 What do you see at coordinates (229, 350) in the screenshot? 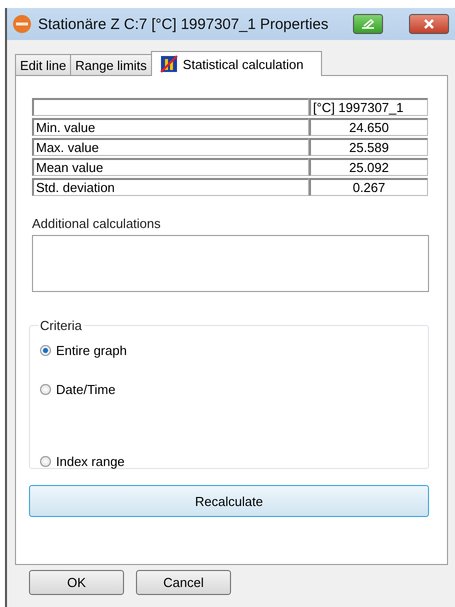
I see `radio-option: Entire graph` at bounding box center [229, 350].